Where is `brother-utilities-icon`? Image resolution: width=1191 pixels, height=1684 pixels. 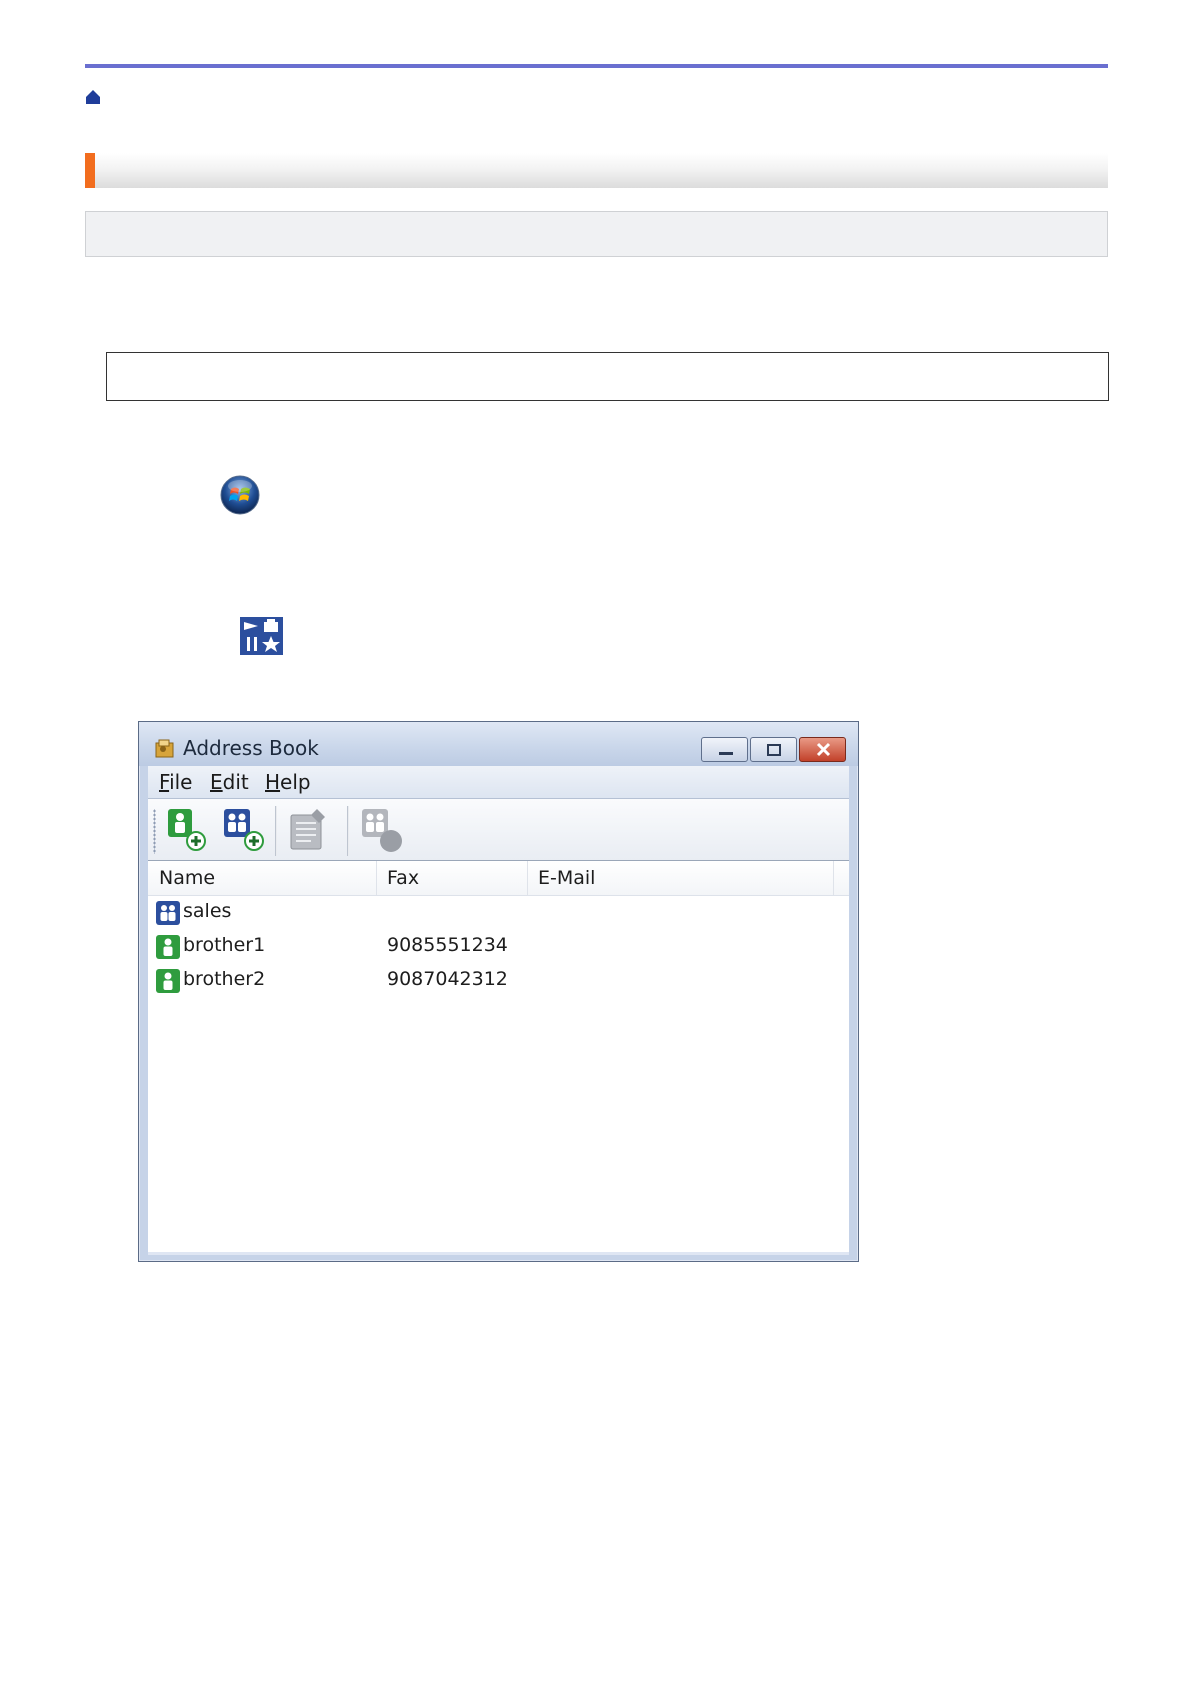
brother-utilities-icon is located at coordinates (261, 636).